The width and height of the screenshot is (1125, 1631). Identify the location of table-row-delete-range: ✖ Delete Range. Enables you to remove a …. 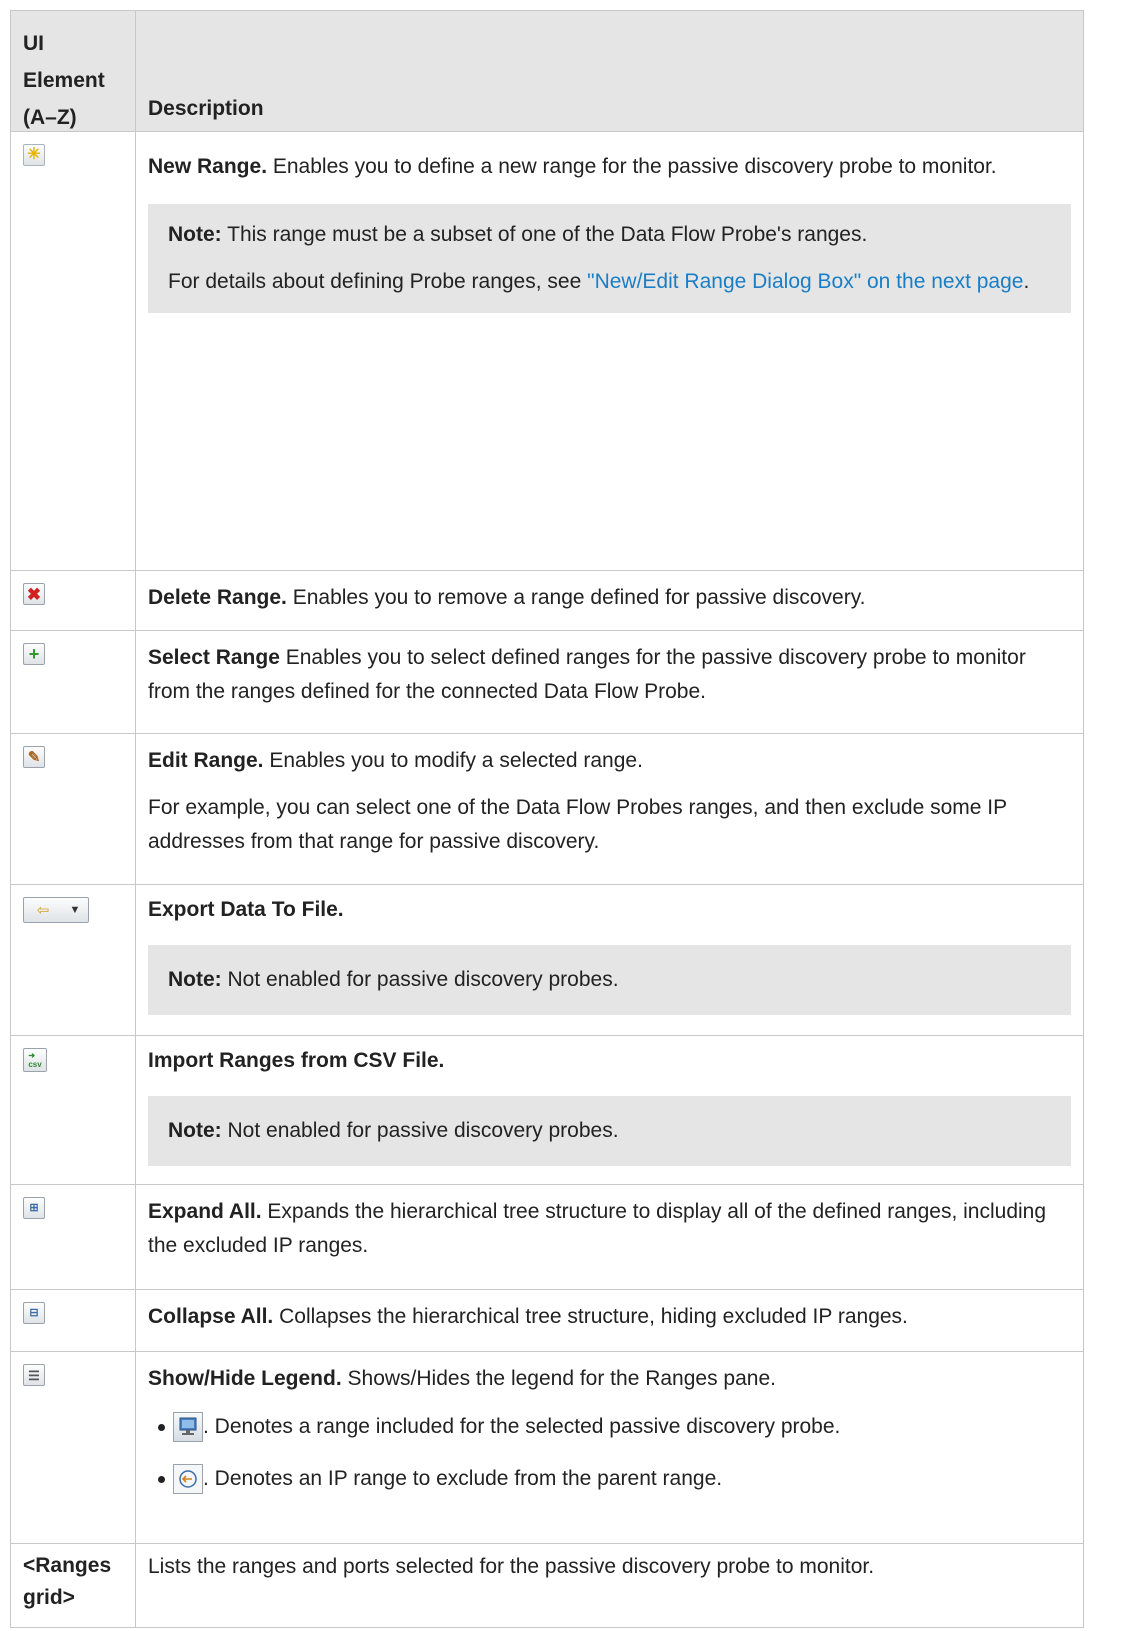
(547, 601).